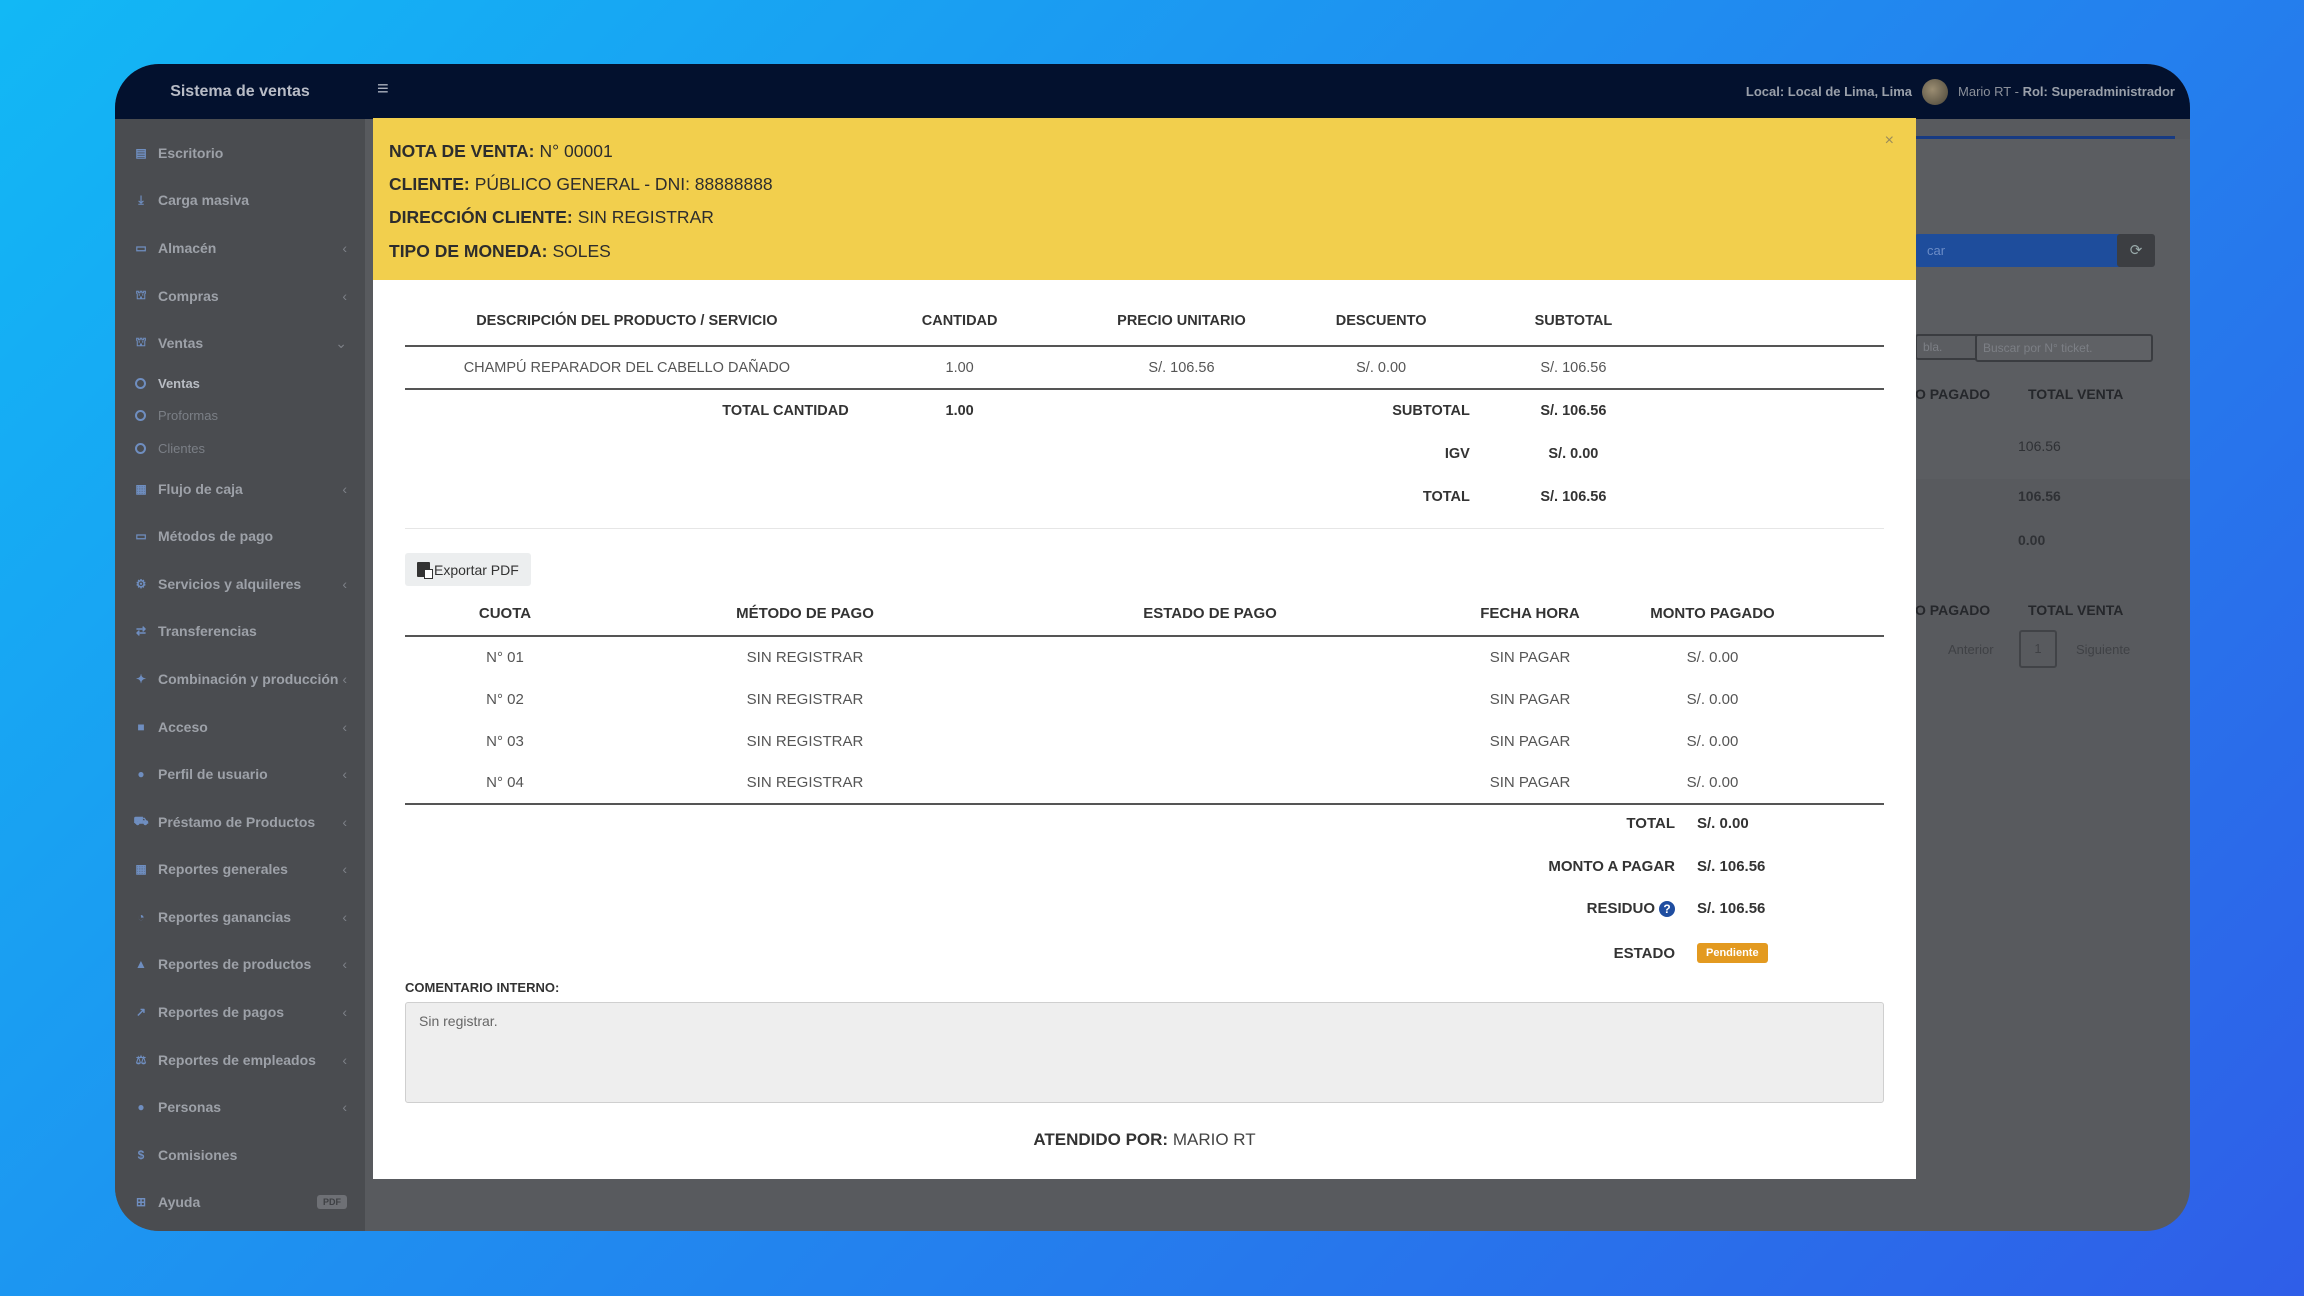 This screenshot has width=2304, height=1296. What do you see at coordinates (1112, 657) in the screenshot?
I see `table-row: N° 01 SIN REGISTRAR SIN PAGAR S/. 0.00` at bounding box center [1112, 657].